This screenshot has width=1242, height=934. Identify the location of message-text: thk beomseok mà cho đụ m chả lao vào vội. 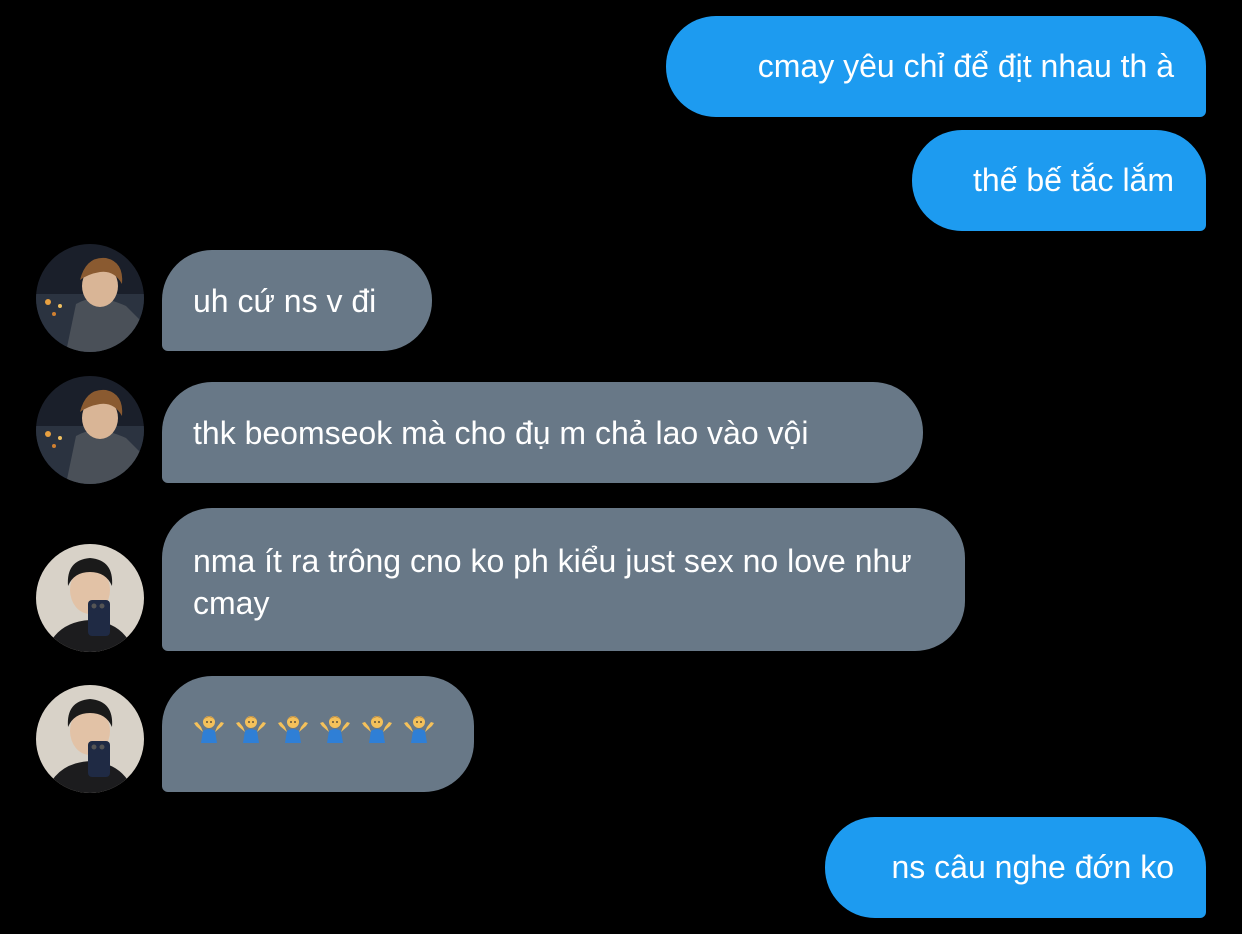
(501, 433).